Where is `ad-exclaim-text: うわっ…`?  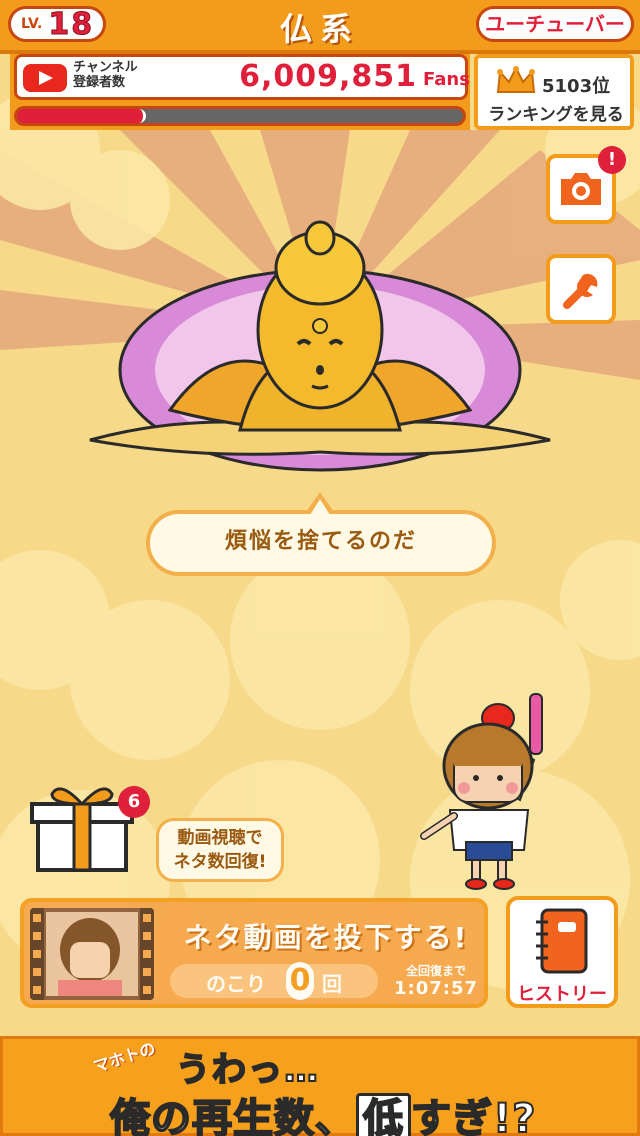 ad-exclaim-text: うわっ… is located at coordinates (247, 1070).